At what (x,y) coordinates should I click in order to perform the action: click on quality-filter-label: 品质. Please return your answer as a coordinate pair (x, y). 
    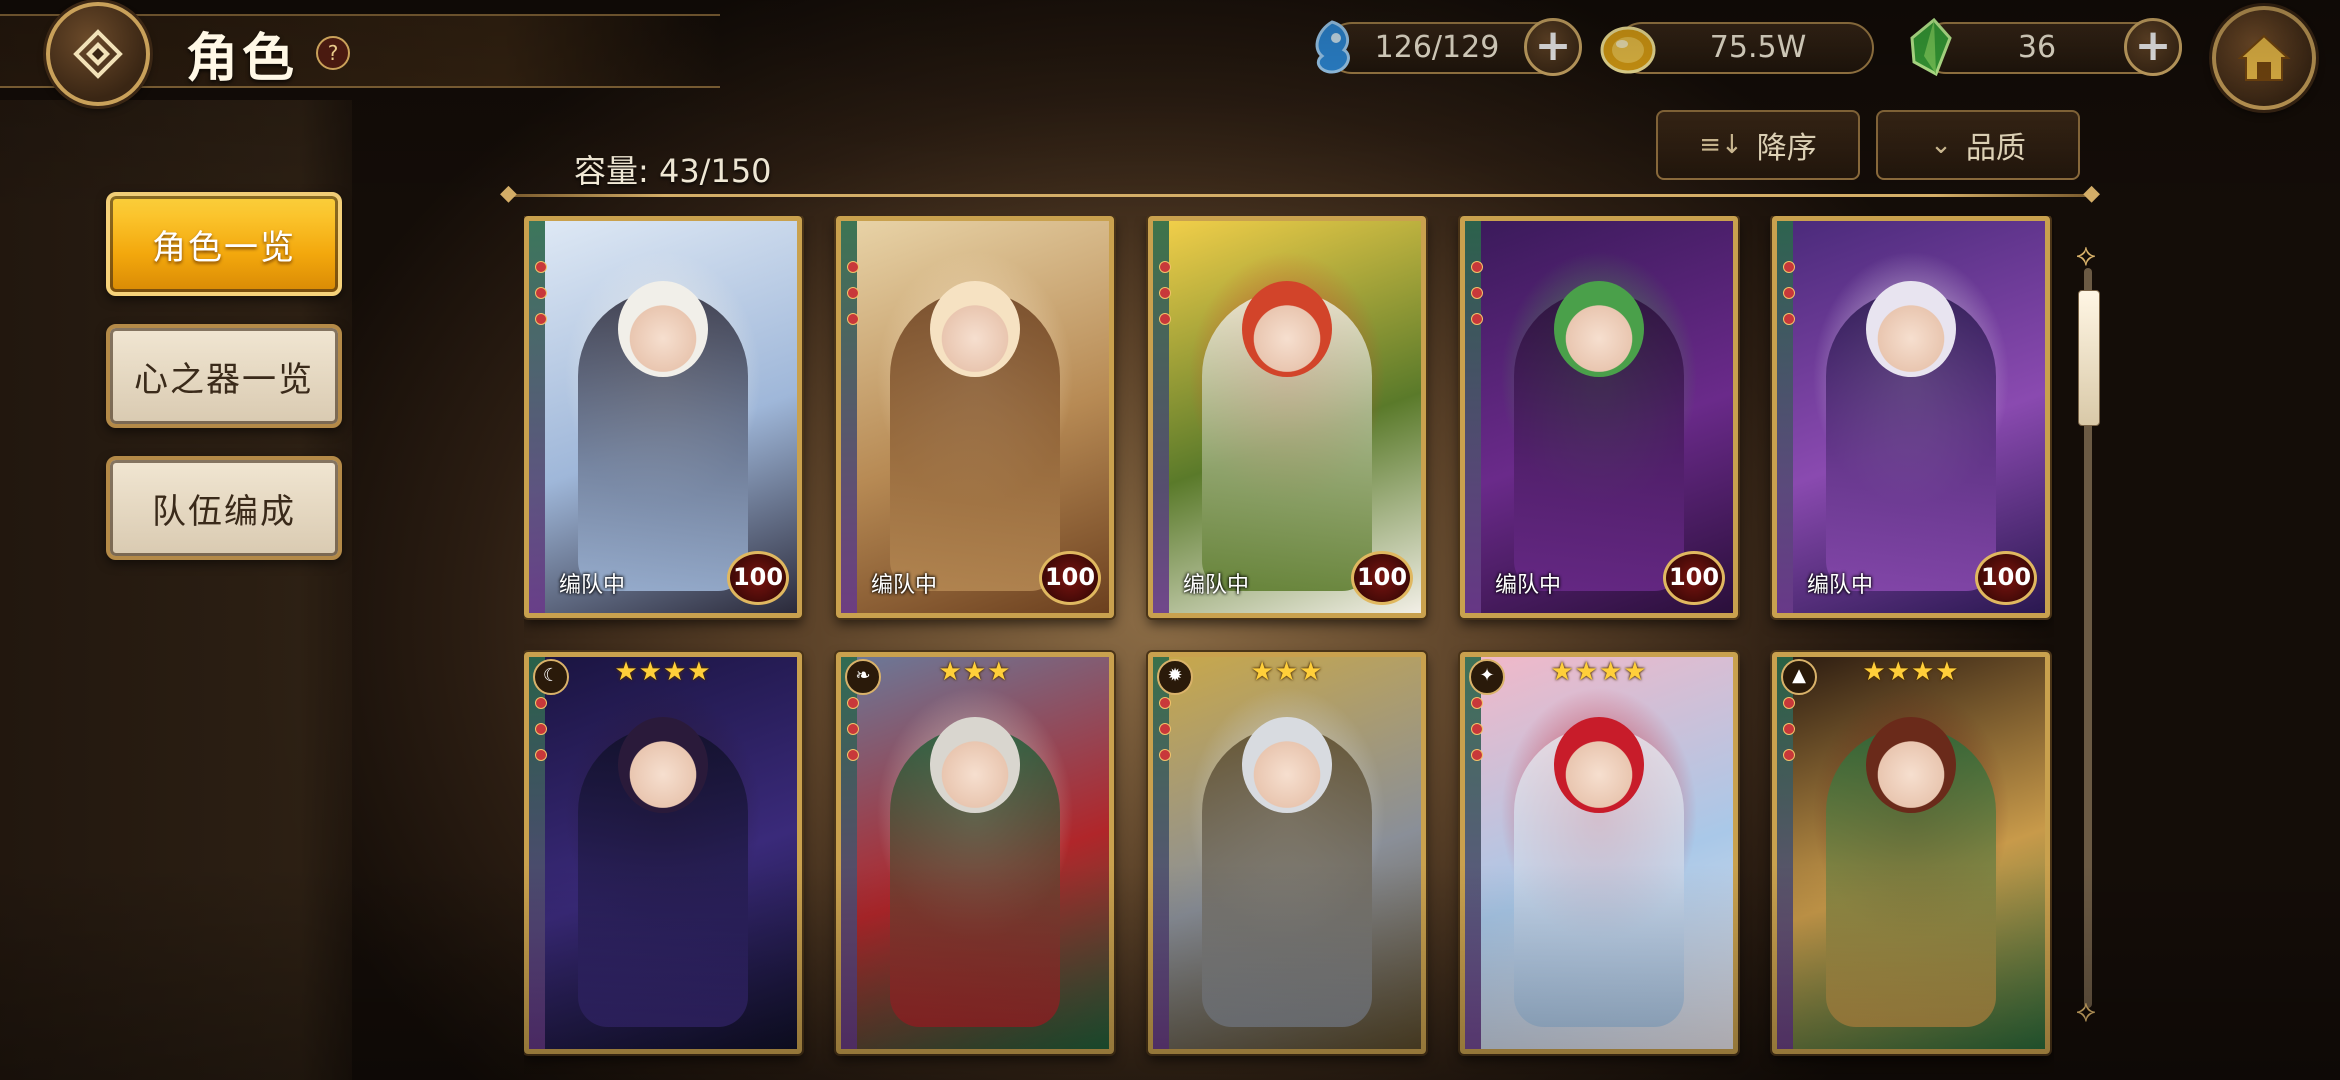
    Looking at the image, I should click on (1995, 148).